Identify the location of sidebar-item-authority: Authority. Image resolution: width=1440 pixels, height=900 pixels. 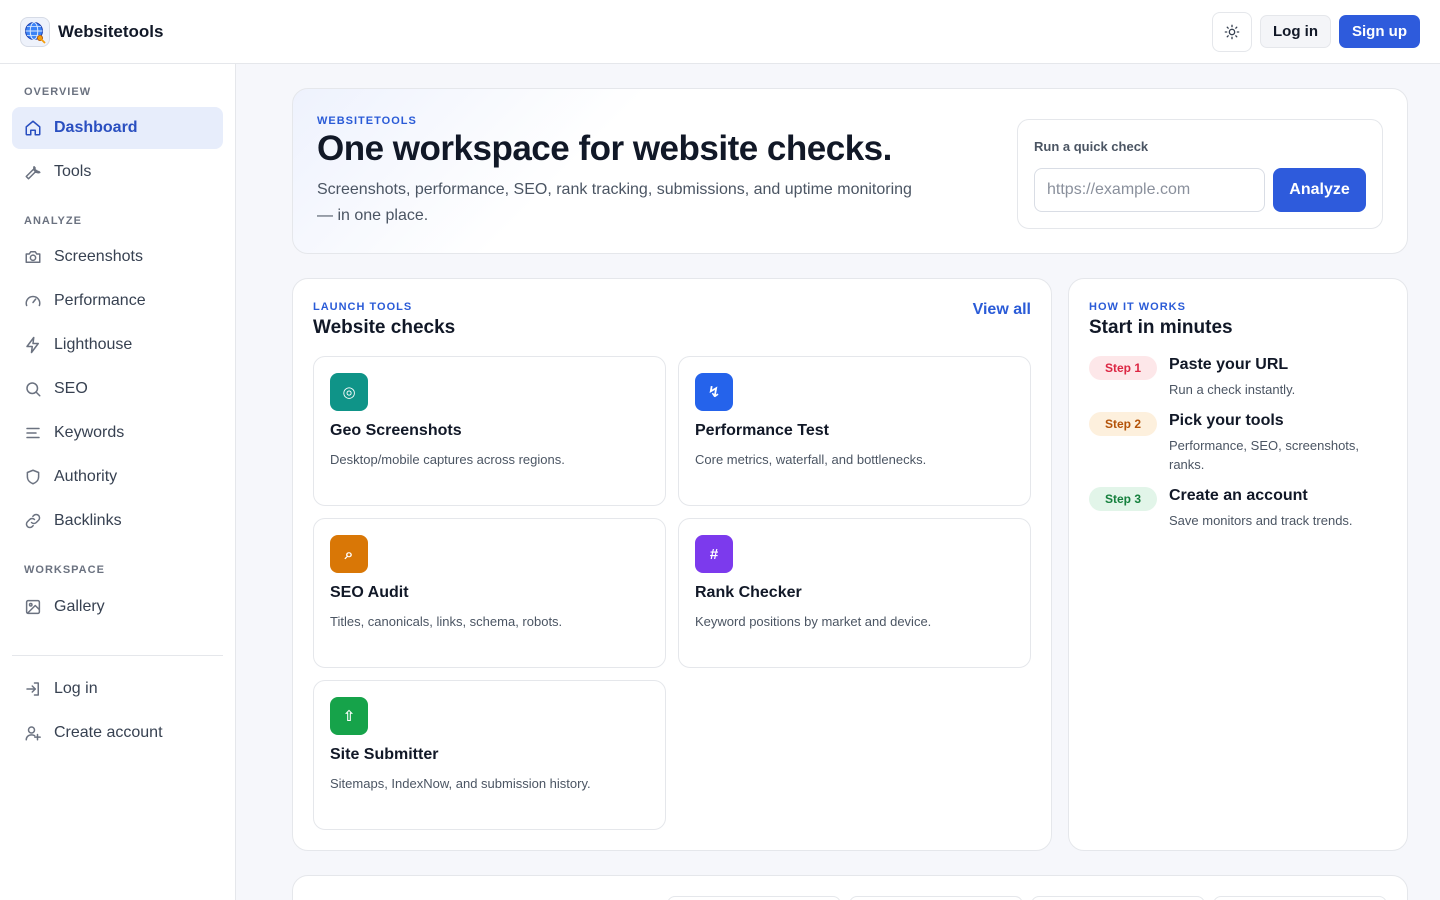
(117, 477).